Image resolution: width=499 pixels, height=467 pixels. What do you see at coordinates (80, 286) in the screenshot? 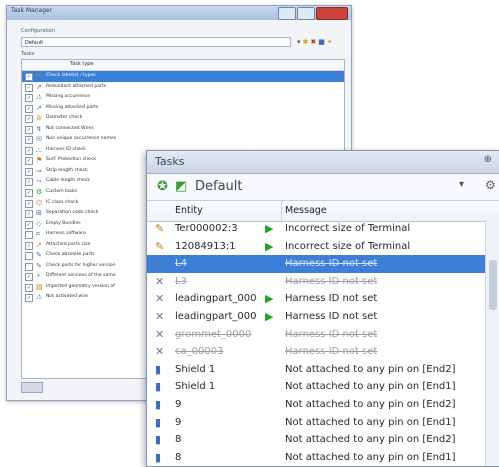
I see `task-type-label: Imported geometry version of` at bounding box center [80, 286].